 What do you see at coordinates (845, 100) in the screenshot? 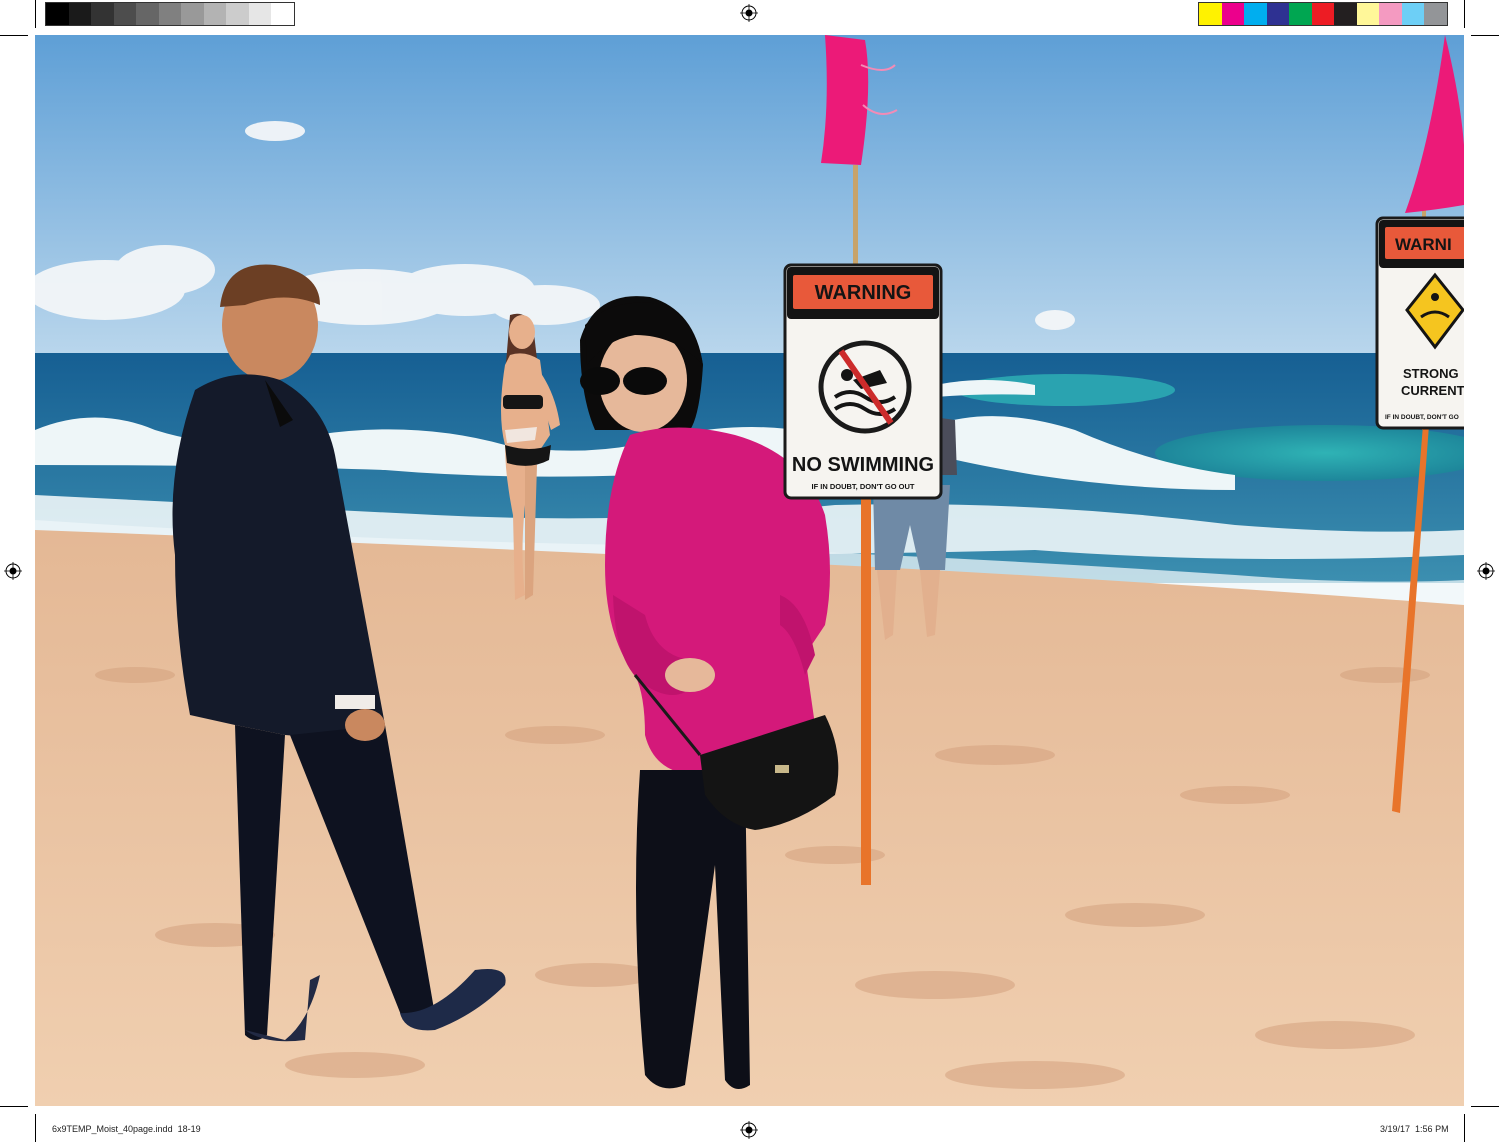
I see `pink-flag` at bounding box center [845, 100].